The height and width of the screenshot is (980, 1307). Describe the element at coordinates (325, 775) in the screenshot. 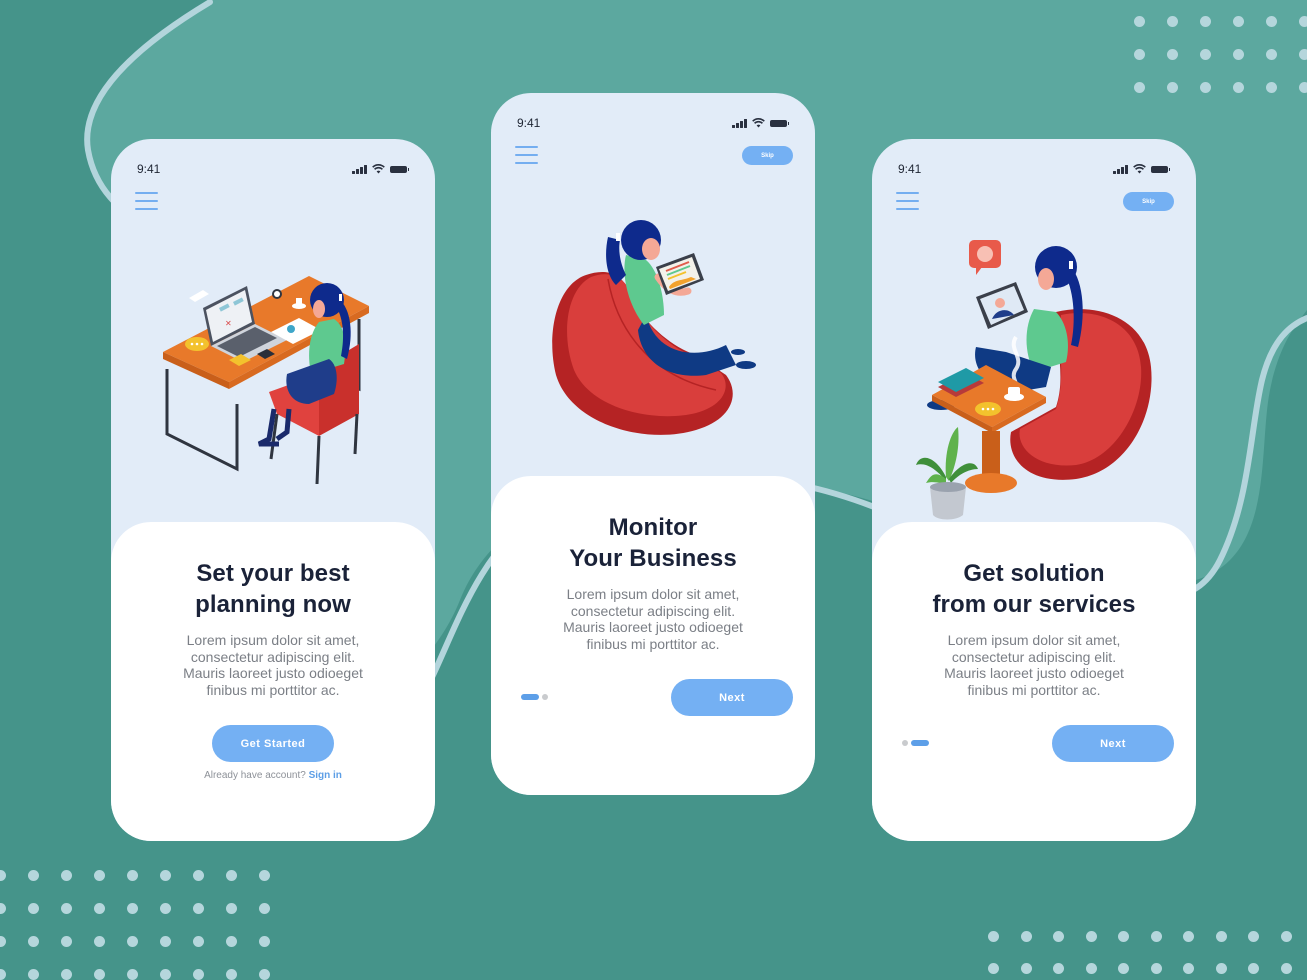

I see `sign-in-link: Sign in` at that location.